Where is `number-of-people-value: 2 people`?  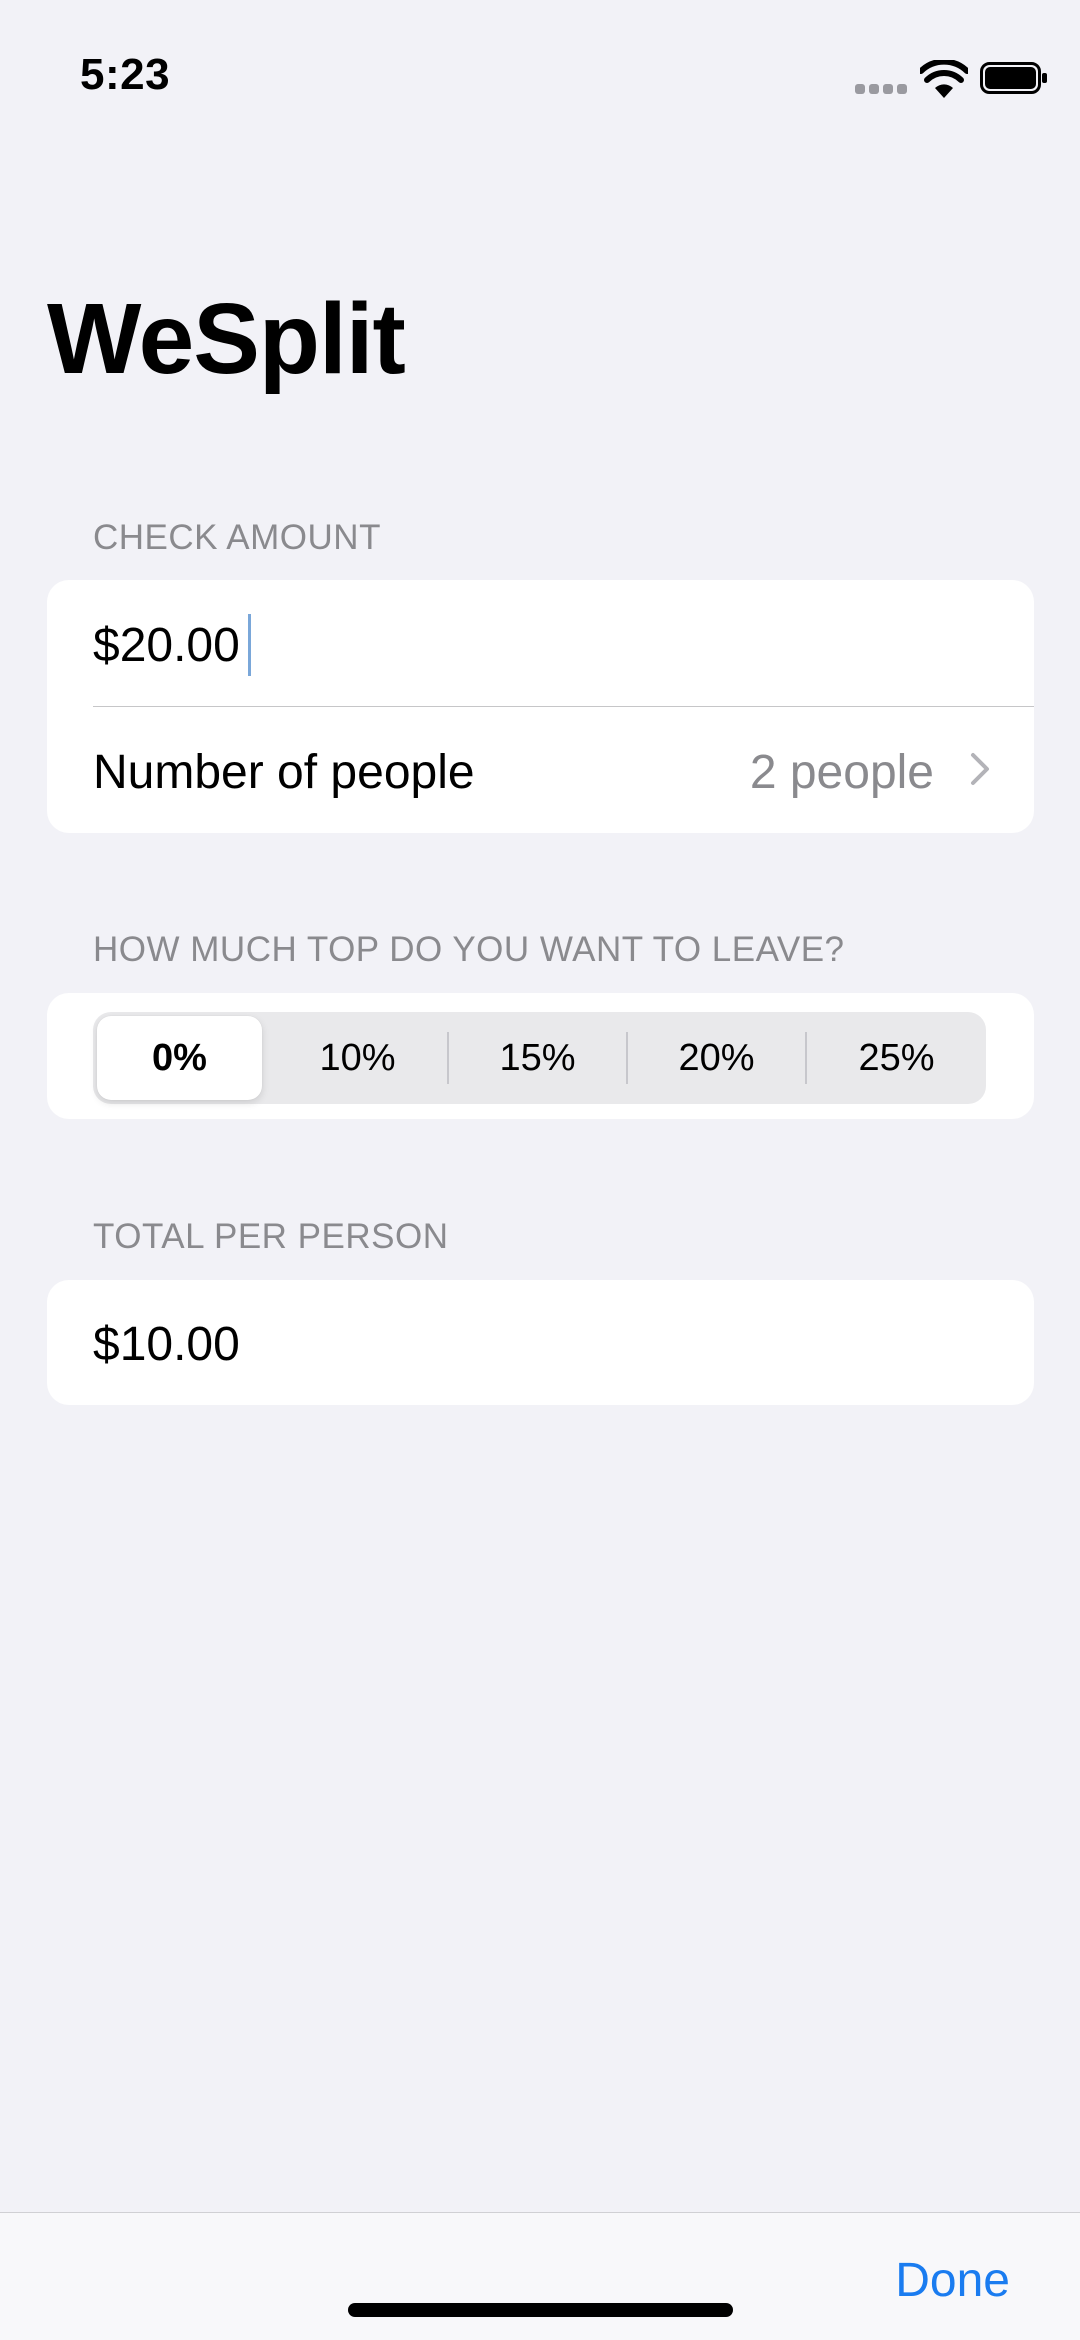 number-of-people-value: 2 people is located at coordinates (841, 772).